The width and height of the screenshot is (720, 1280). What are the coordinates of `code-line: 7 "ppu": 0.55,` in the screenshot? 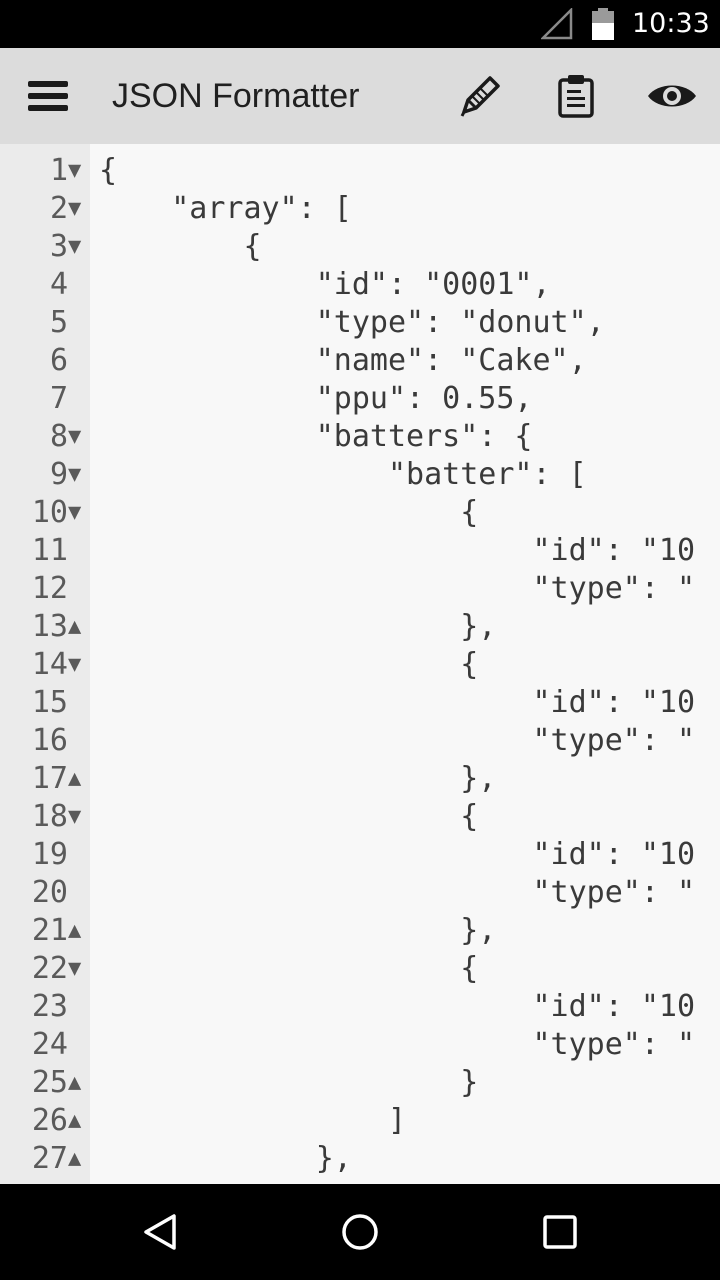 It's located at (360, 399).